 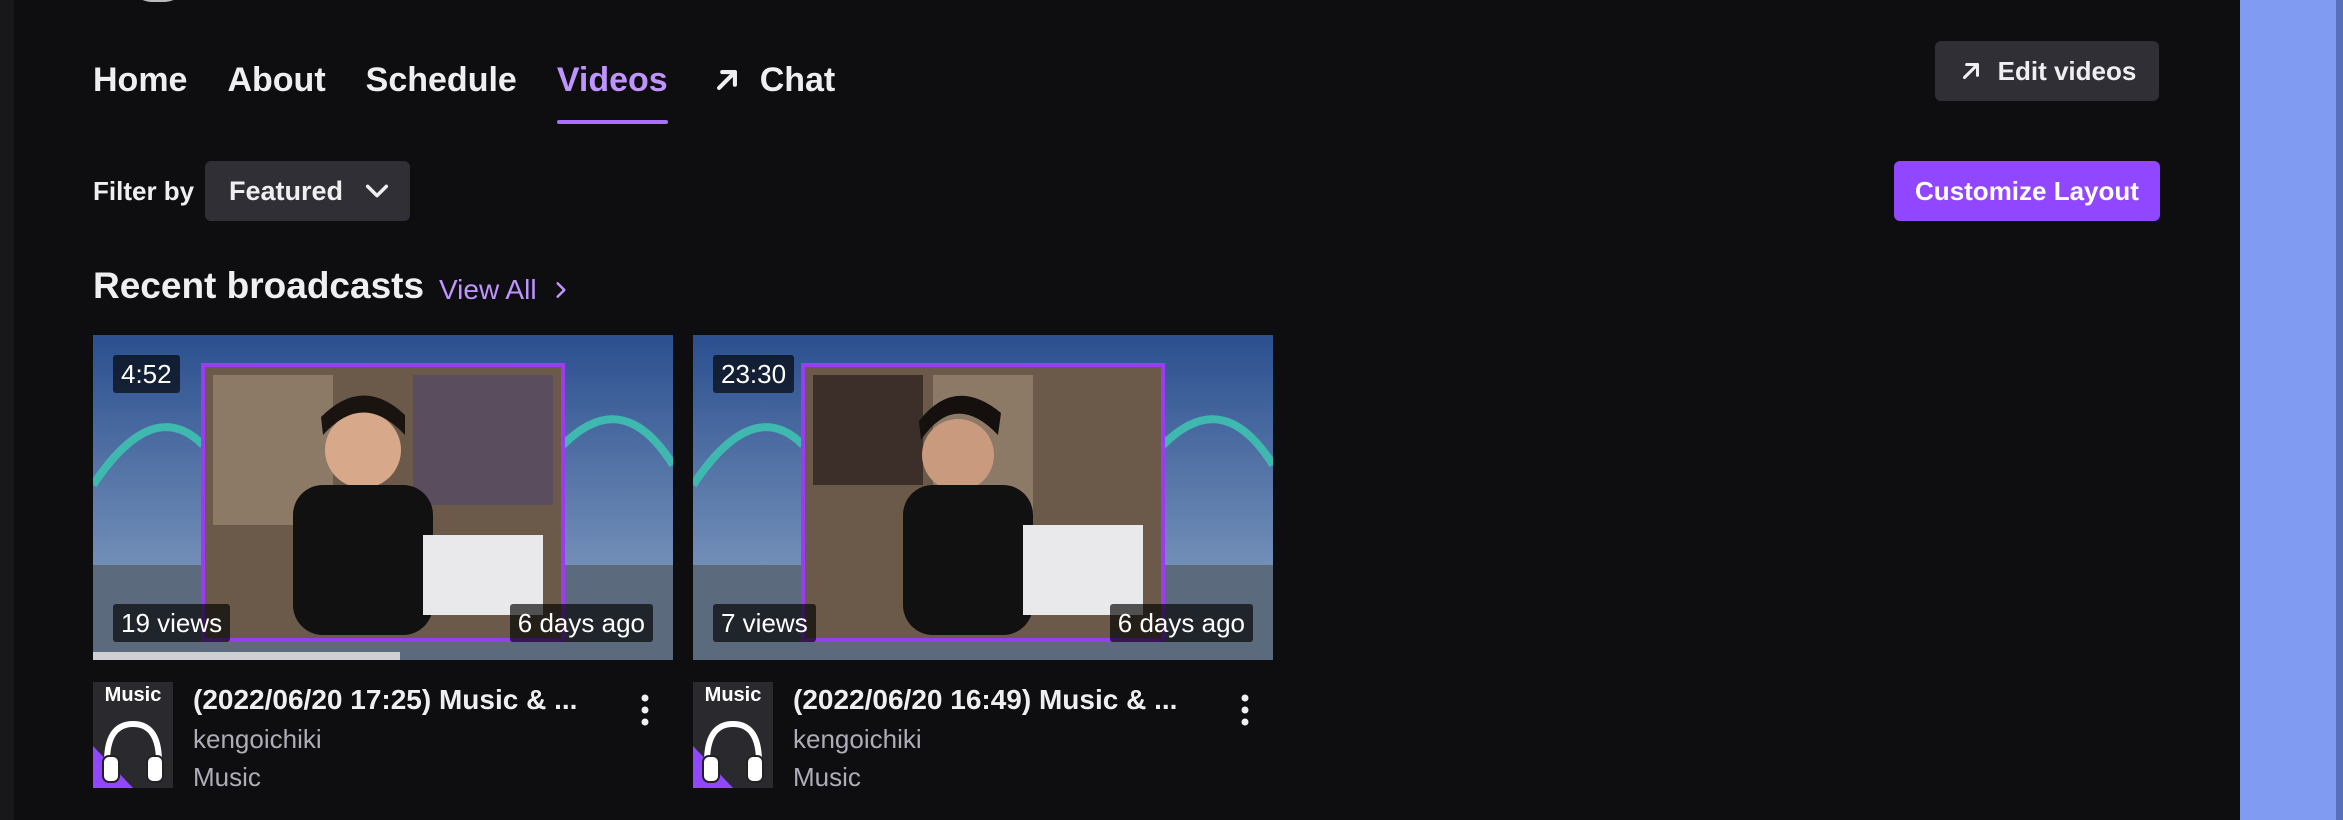 What do you see at coordinates (7, 410) in the screenshot?
I see `left-edge-strip` at bounding box center [7, 410].